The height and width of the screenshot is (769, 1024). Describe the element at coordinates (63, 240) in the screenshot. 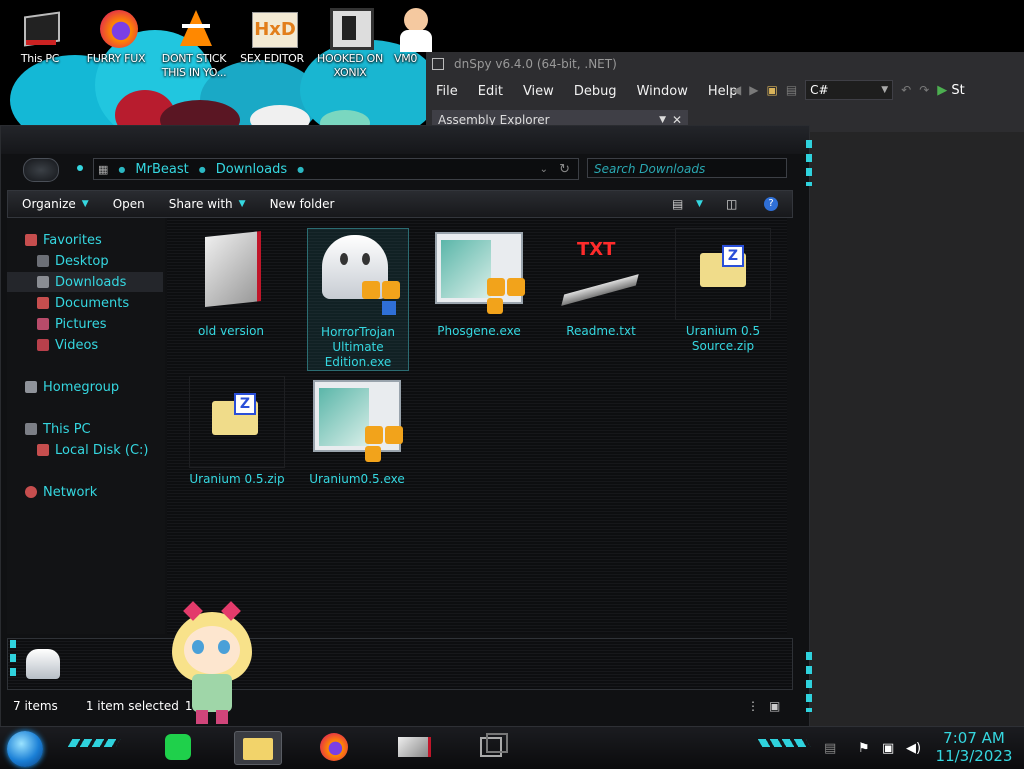

I see `nav-favorites: Favorites` at that location.